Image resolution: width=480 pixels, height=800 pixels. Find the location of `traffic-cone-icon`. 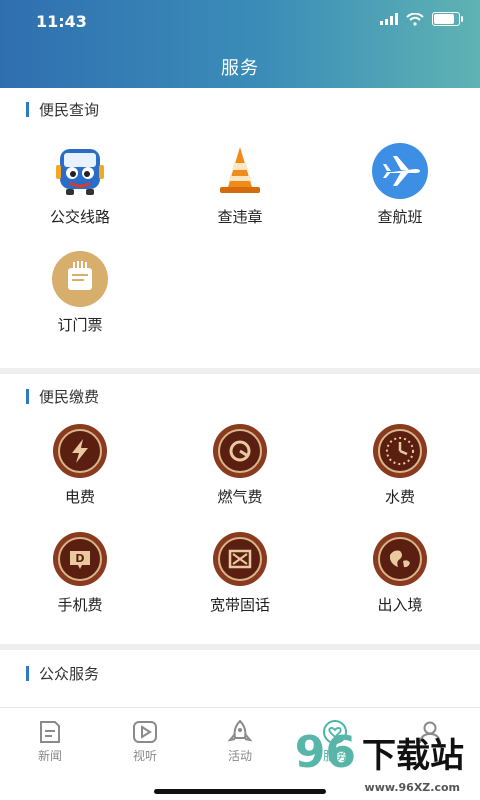

traffic-cone-icon is located at coordinates (240, 171).